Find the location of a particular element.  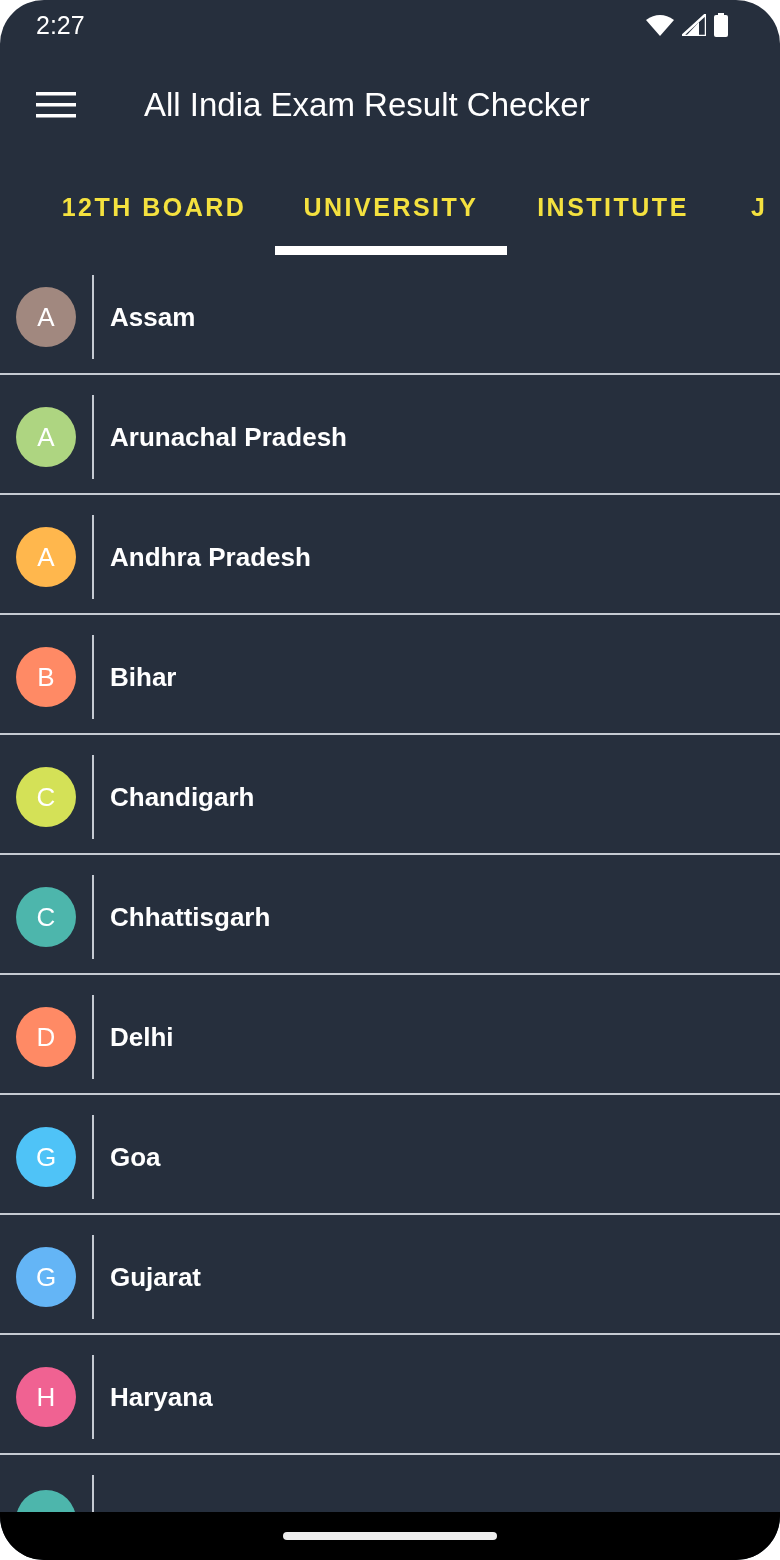

letter-avatar: D is located at coordinates (46, 1037).